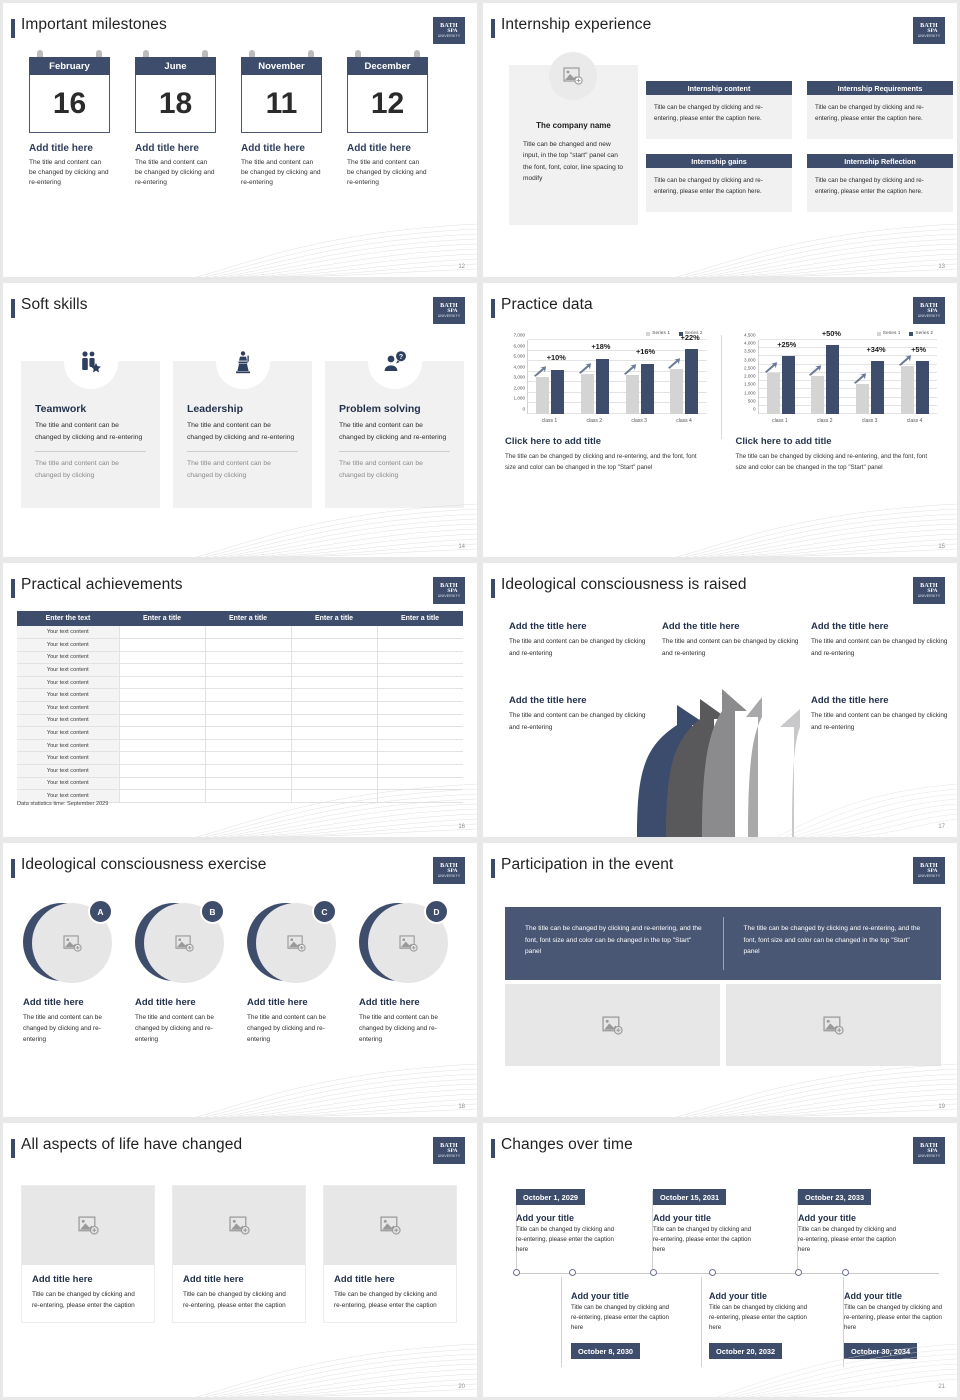 The width and height of the screenshot is (960, 1400). I want to click on table-header-cell: Enter the text, so click(68, 618).